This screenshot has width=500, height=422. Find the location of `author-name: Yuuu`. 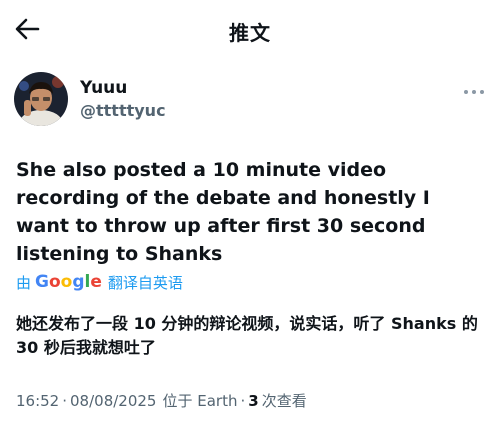

author-name: Yuuu is located at coordinates (103, 88).